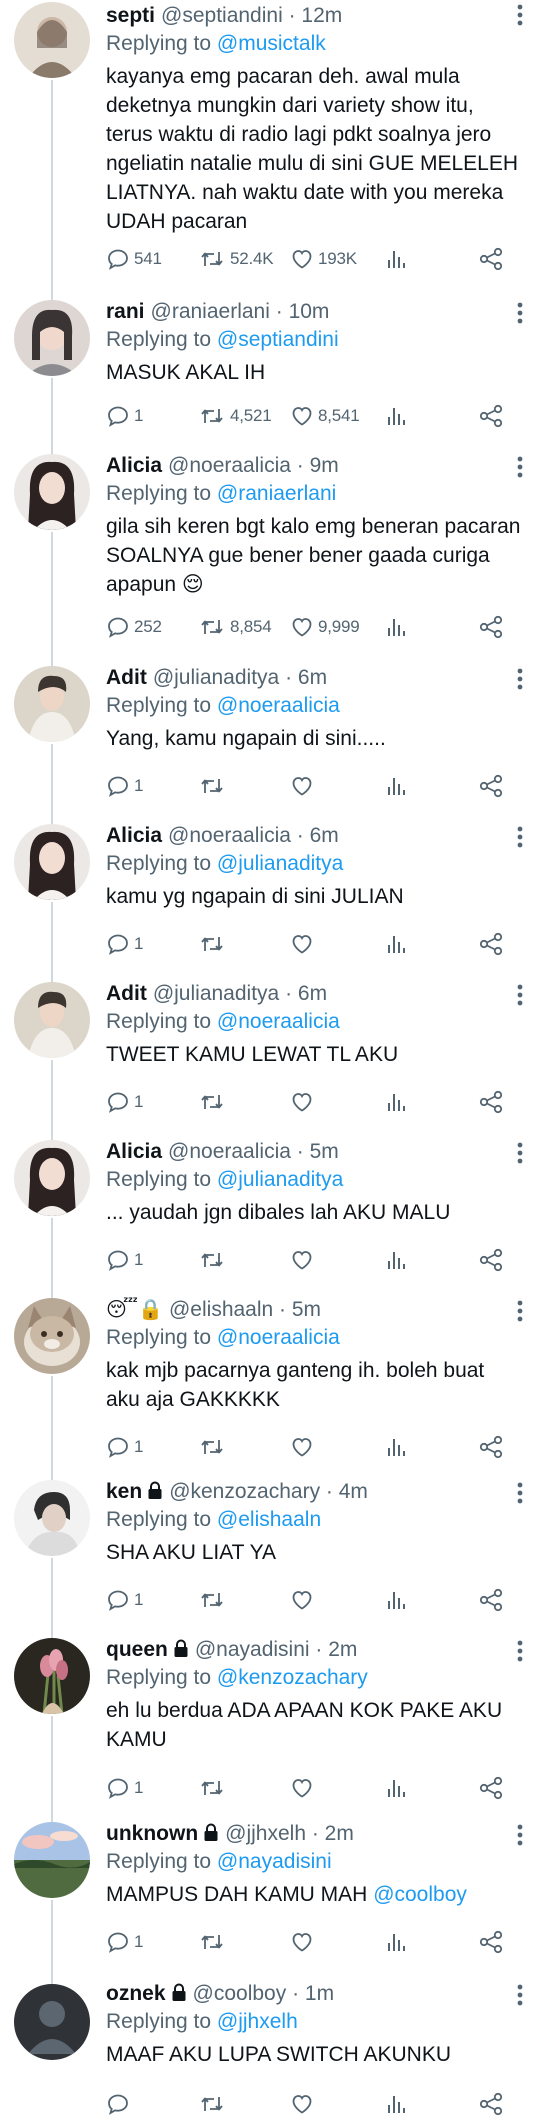  Describe the element at coordinates (235, 627) in the screenshot. I see `retweet-button: 8,854` at that location.